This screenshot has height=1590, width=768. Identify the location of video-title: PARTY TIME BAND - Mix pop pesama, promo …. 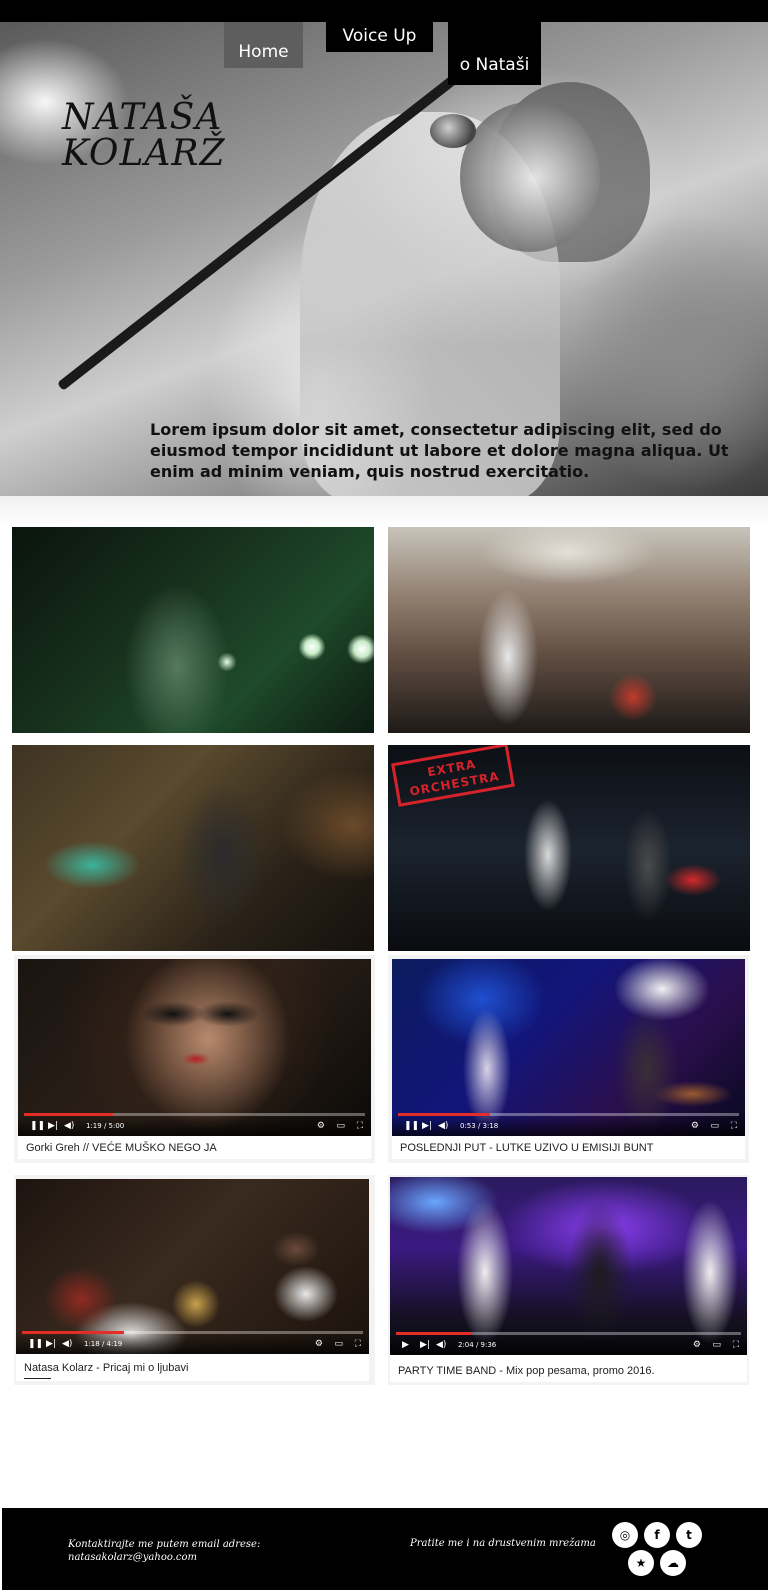
(568, 1368).